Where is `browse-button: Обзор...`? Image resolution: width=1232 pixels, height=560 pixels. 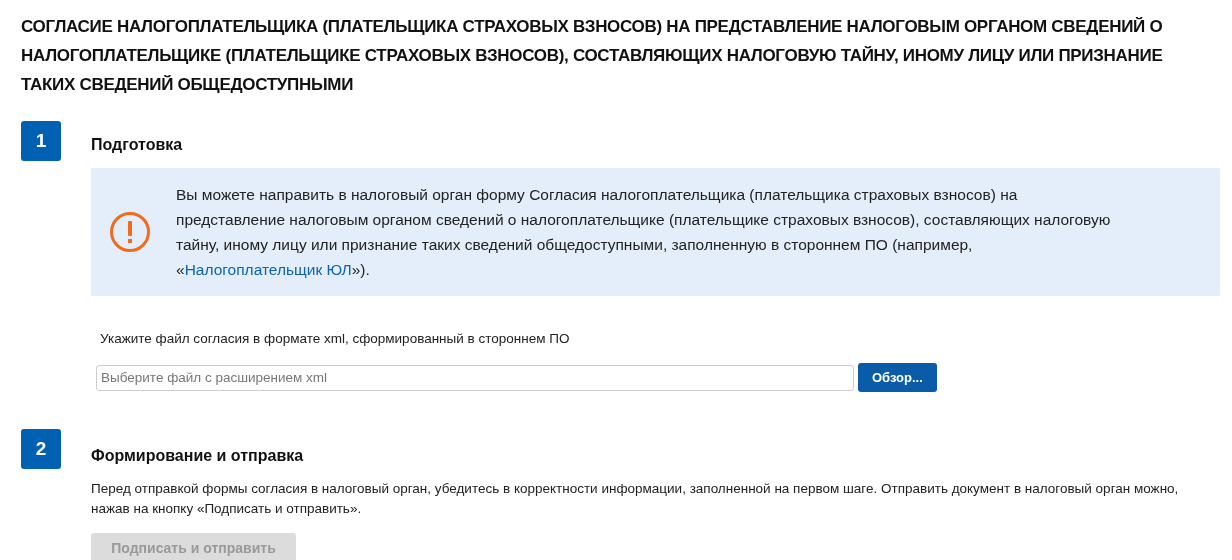
browse-button: Обзор... is located at coordinates (897, 378).